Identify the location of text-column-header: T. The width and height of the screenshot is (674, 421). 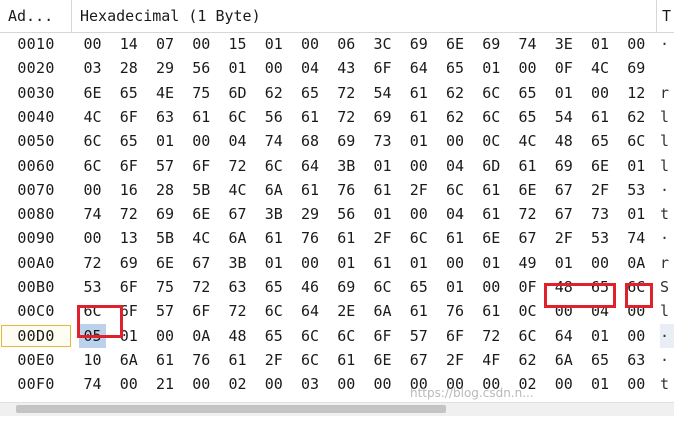
(665, 16).